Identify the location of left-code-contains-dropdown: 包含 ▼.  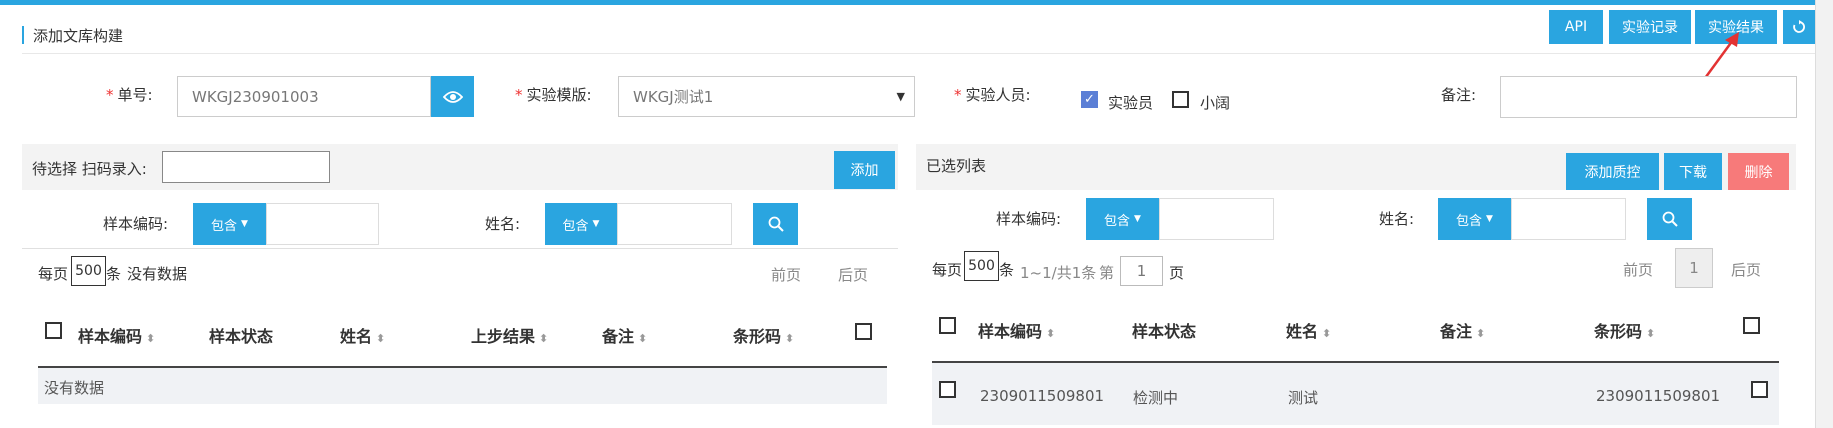
(229, 224).